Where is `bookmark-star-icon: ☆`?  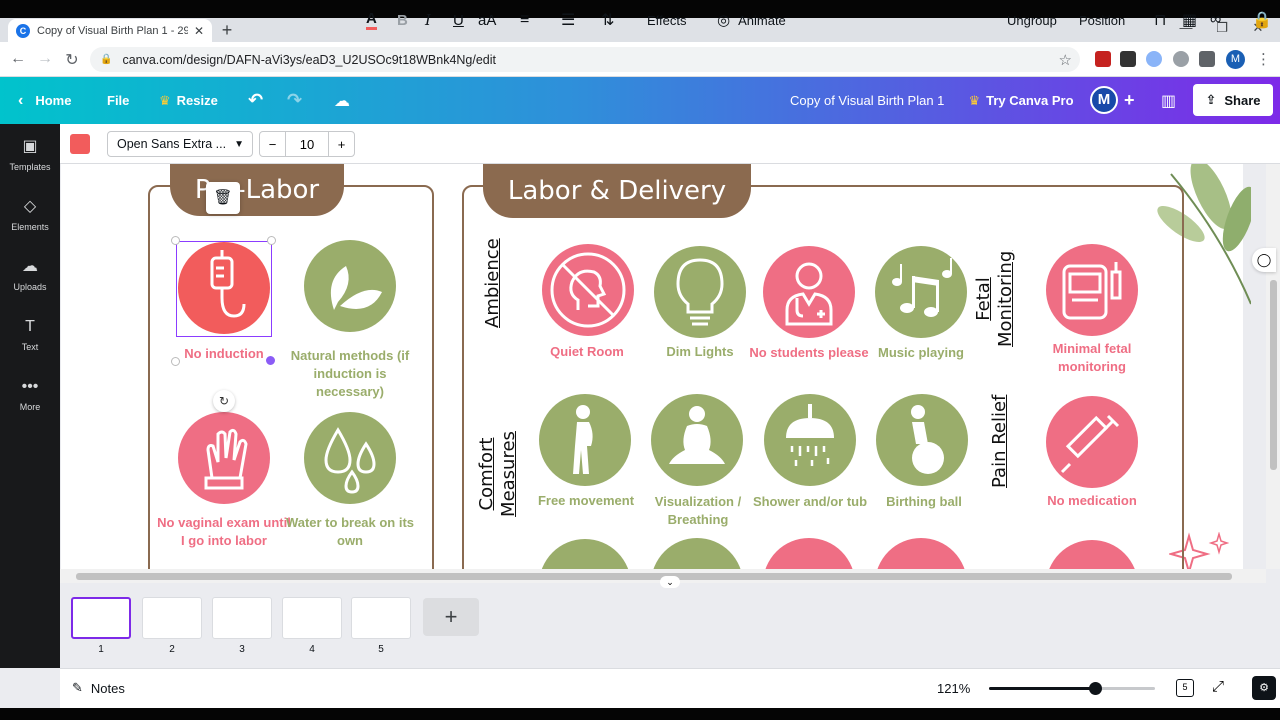
bookmark-star-icon: ☆ is located at coordinates (1065, 60).